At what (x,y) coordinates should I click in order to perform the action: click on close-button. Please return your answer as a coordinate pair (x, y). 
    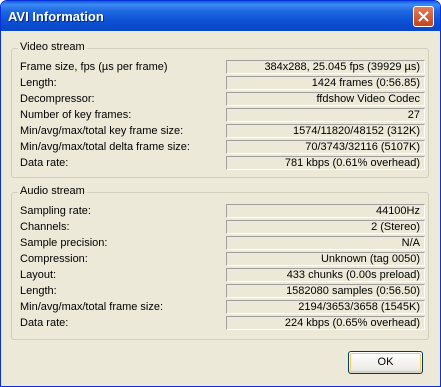
    Looking at the image, I should click on (423, 16).